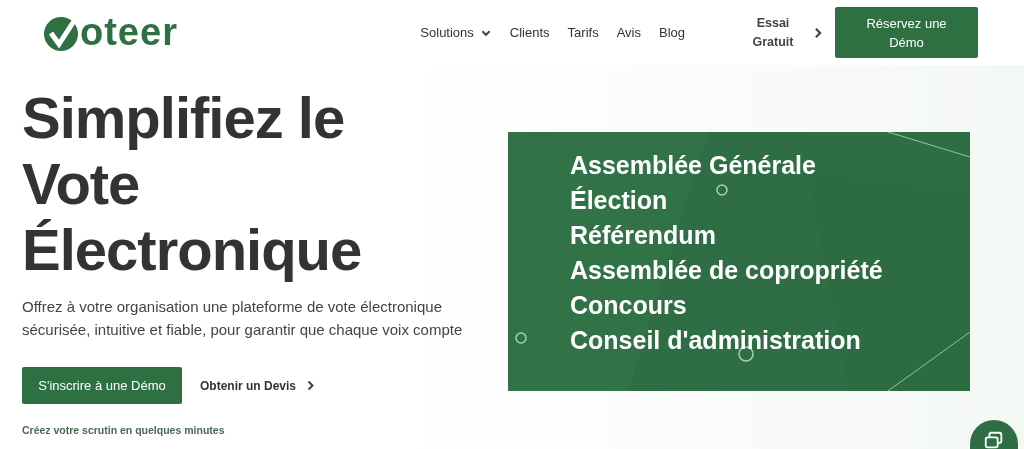 The image size is (1024, 449). What do you see at coordinates (906, 32) in the screenshot?
I see `demo-button: Réservez une Démo` at bounding box center [906, 32].